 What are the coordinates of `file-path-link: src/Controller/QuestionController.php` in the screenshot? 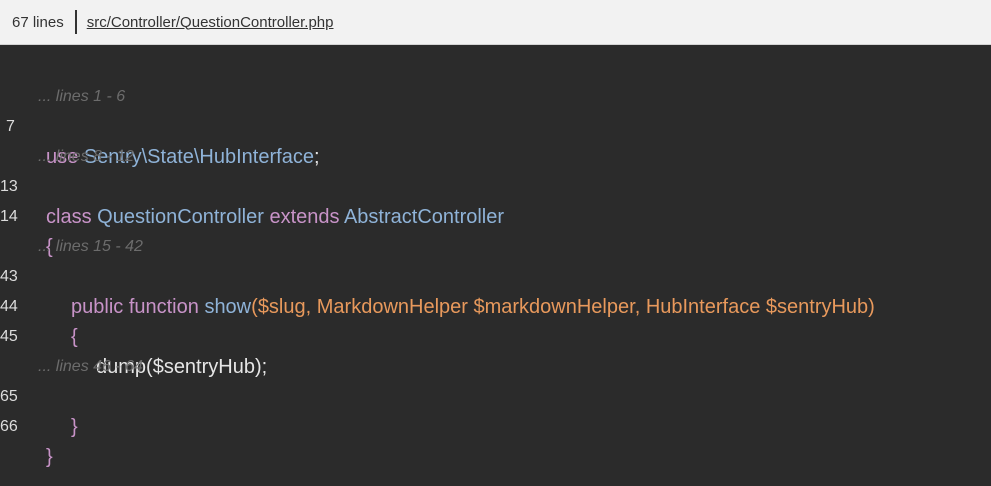 It's located at (210, 22).